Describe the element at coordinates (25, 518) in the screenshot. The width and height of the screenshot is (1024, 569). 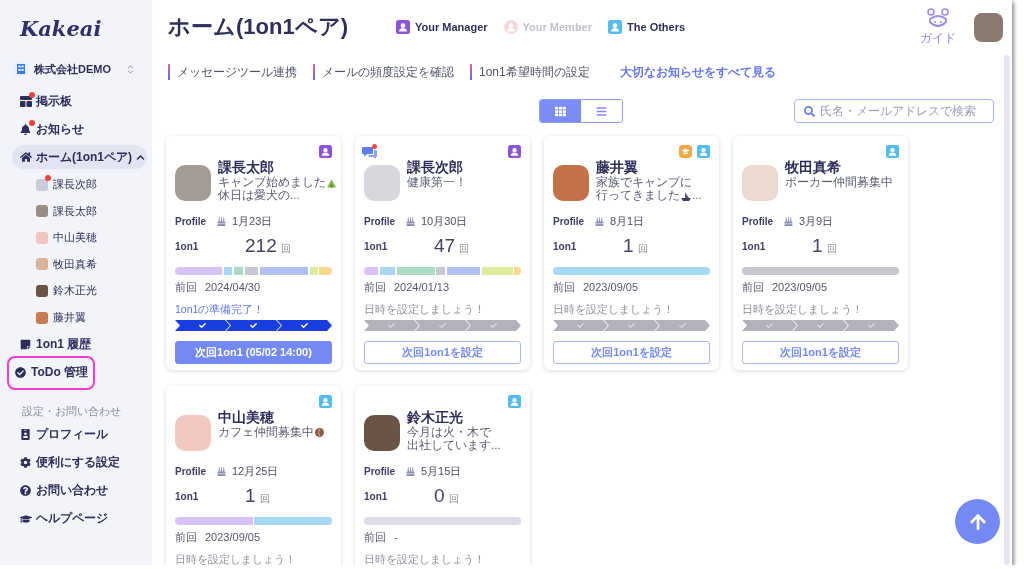
I see `graduation-cap-icon` at that location.